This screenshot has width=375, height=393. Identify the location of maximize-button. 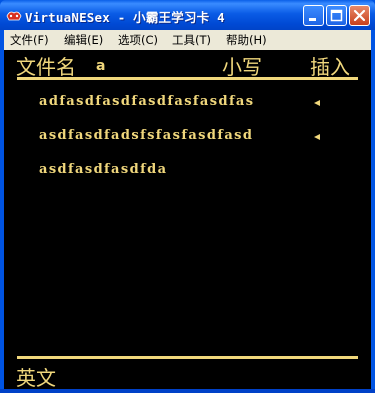
(336, 15).